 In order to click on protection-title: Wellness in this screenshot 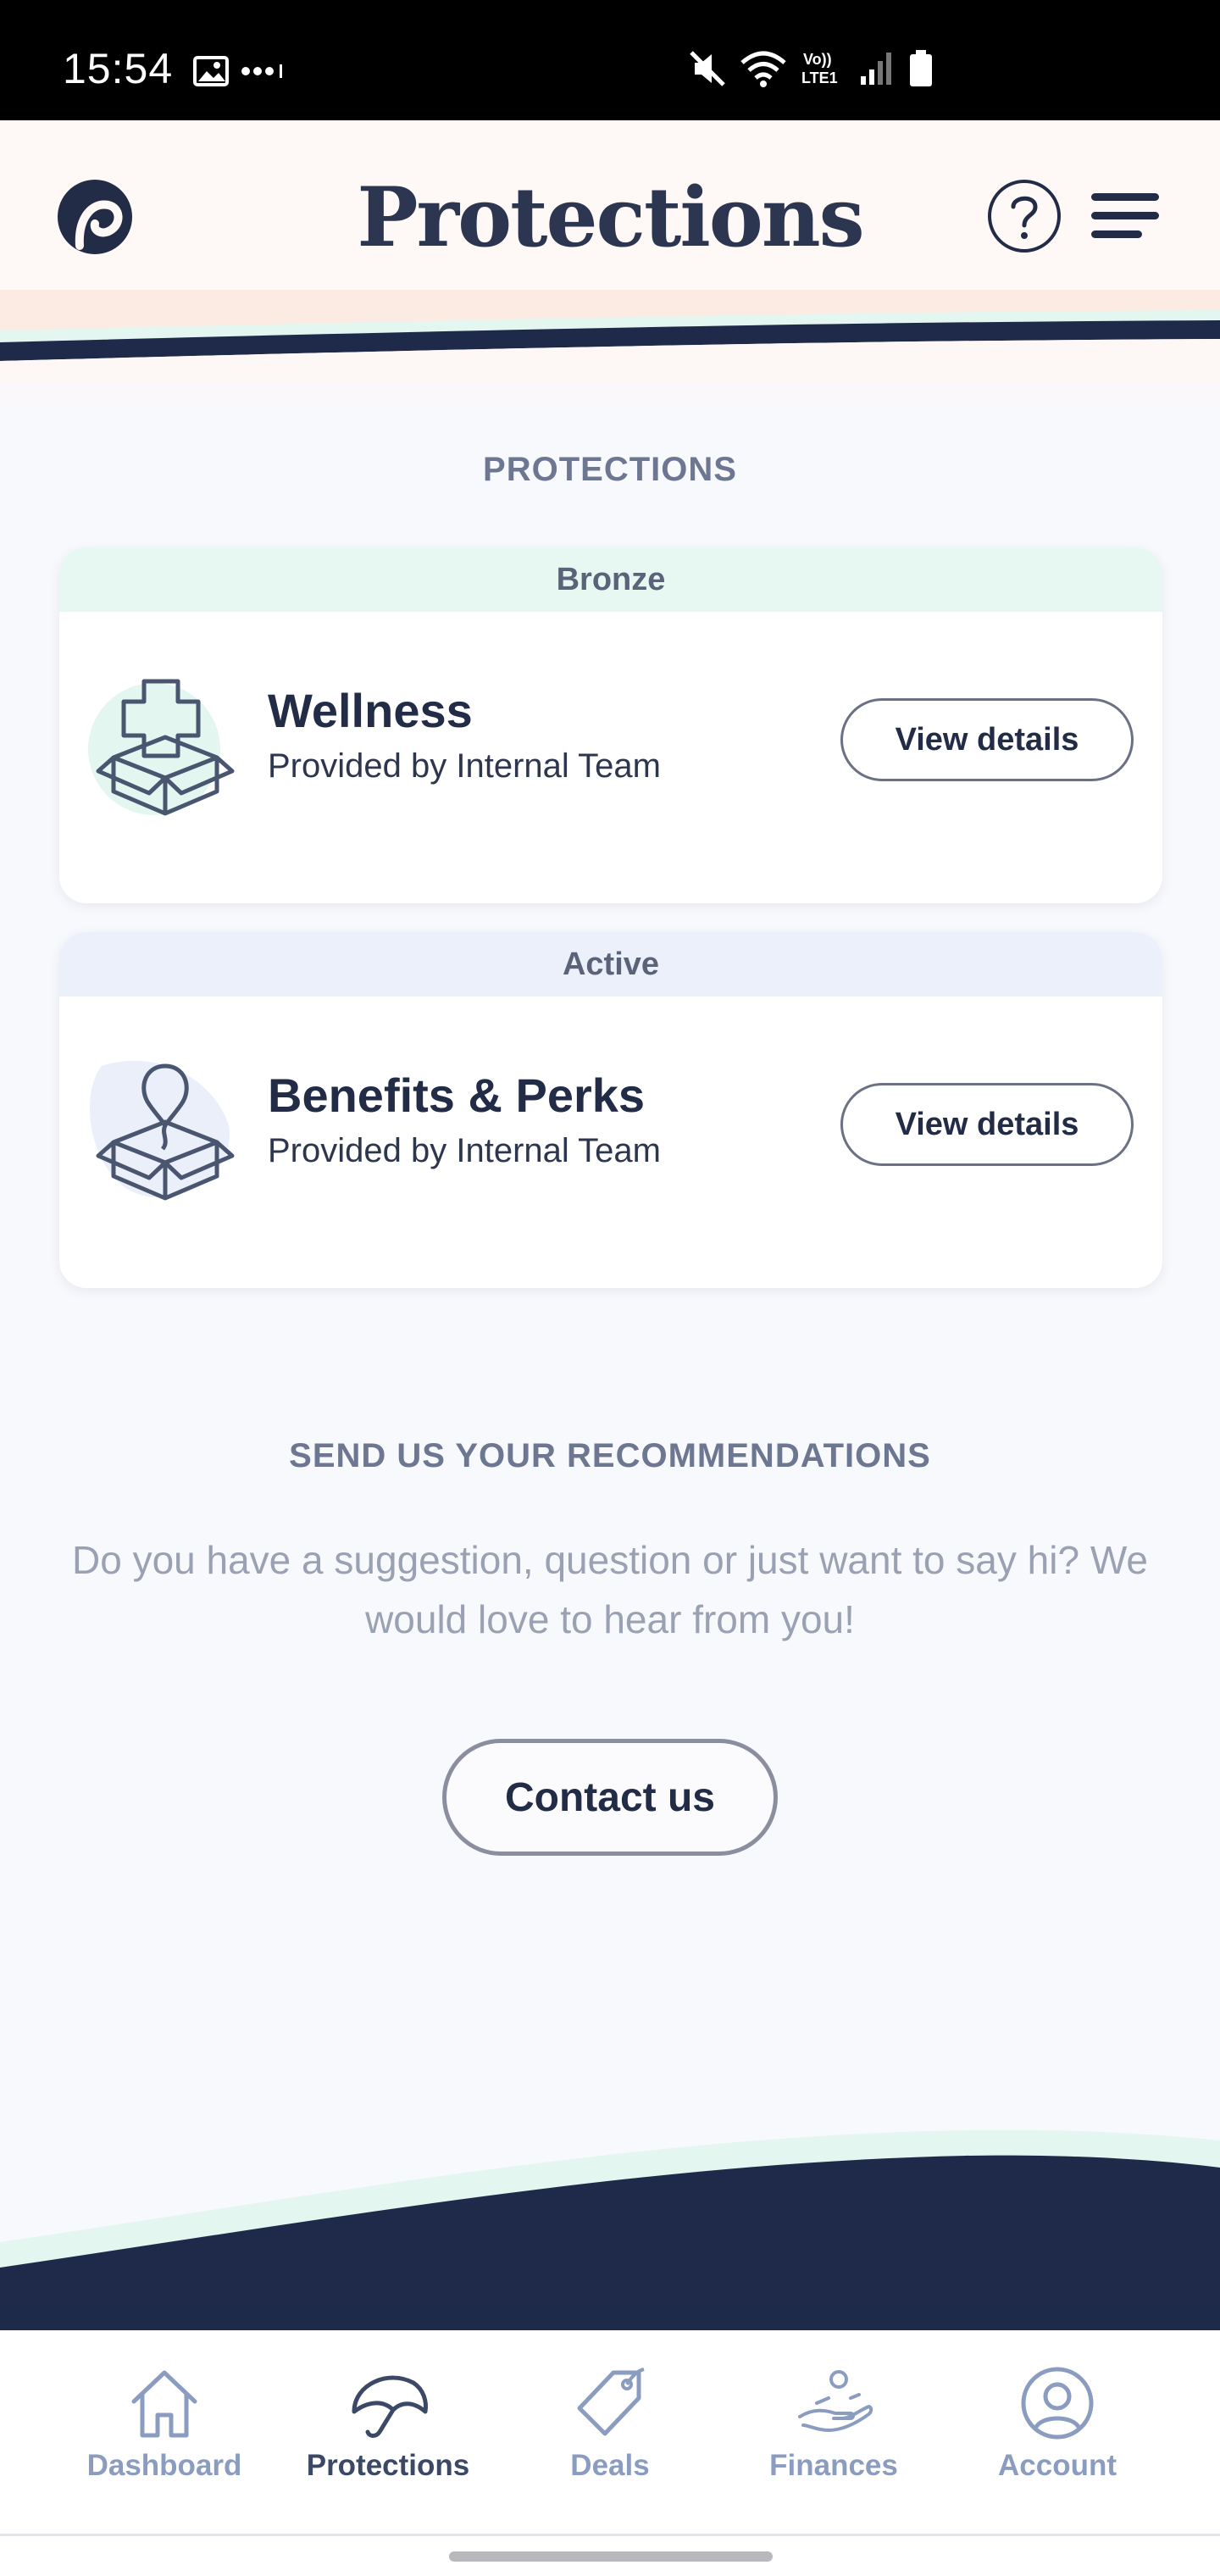, I will do `click(370, 710)`.